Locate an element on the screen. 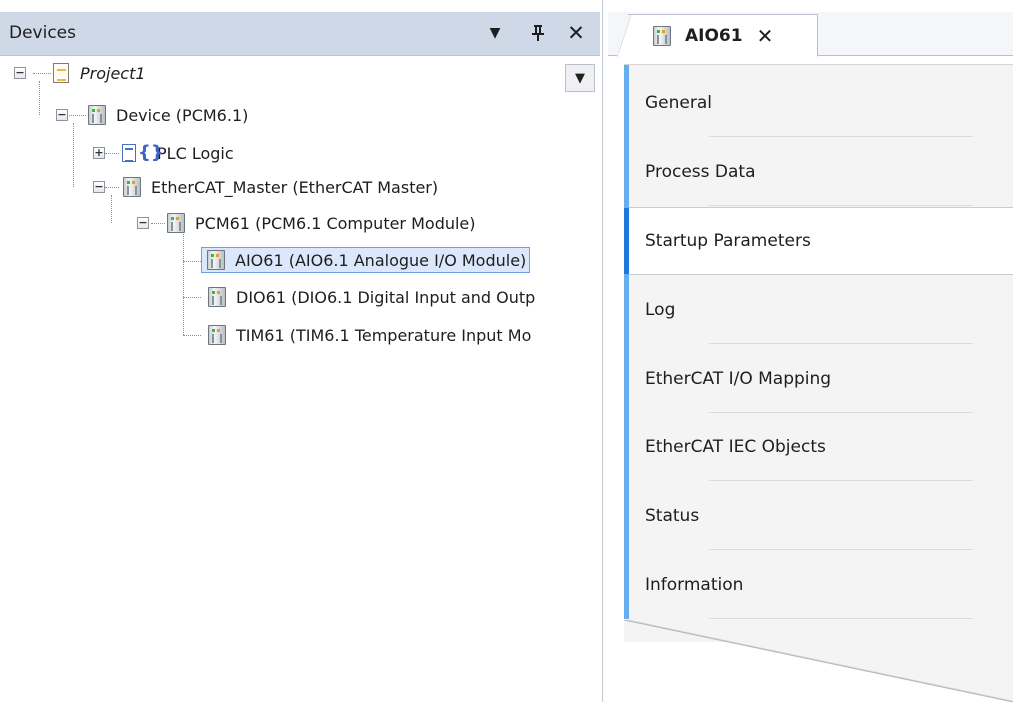 The width and height of the screenshot is (1013, 702). pin-icon is located at coordinates (538, 33).